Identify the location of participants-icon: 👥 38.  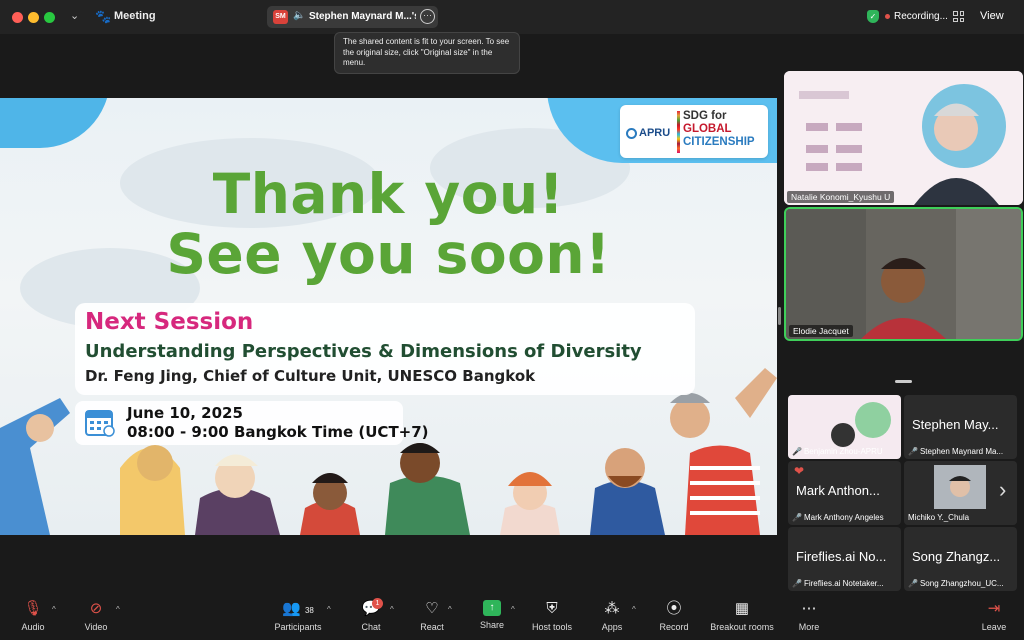
(298, 608).